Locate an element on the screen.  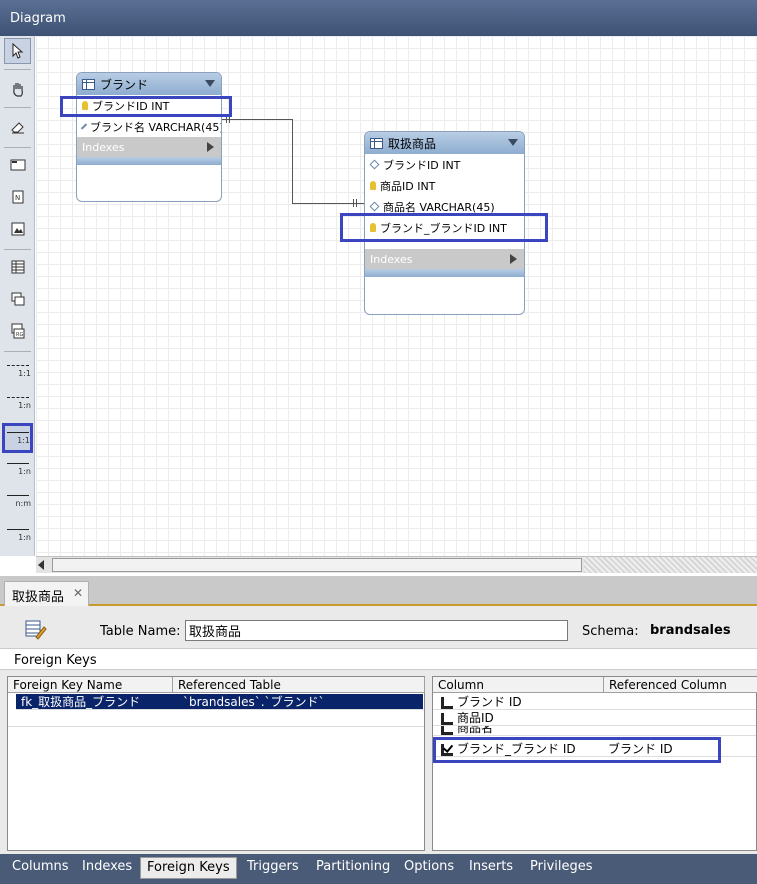
scroll-thumb is located at coordinates (317, 565).